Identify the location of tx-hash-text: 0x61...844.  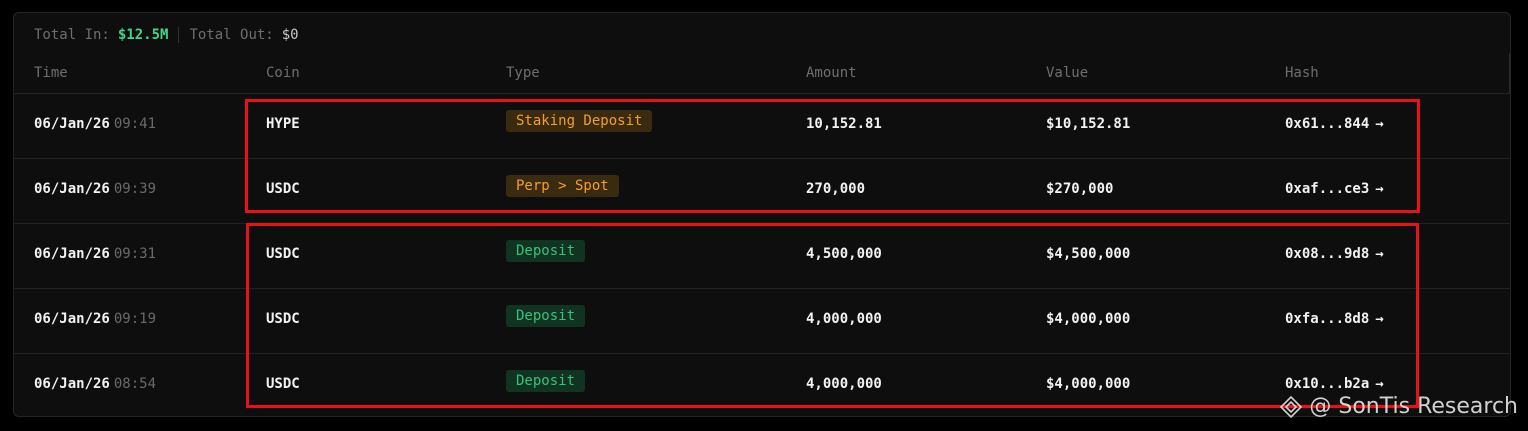
(1327, 124).